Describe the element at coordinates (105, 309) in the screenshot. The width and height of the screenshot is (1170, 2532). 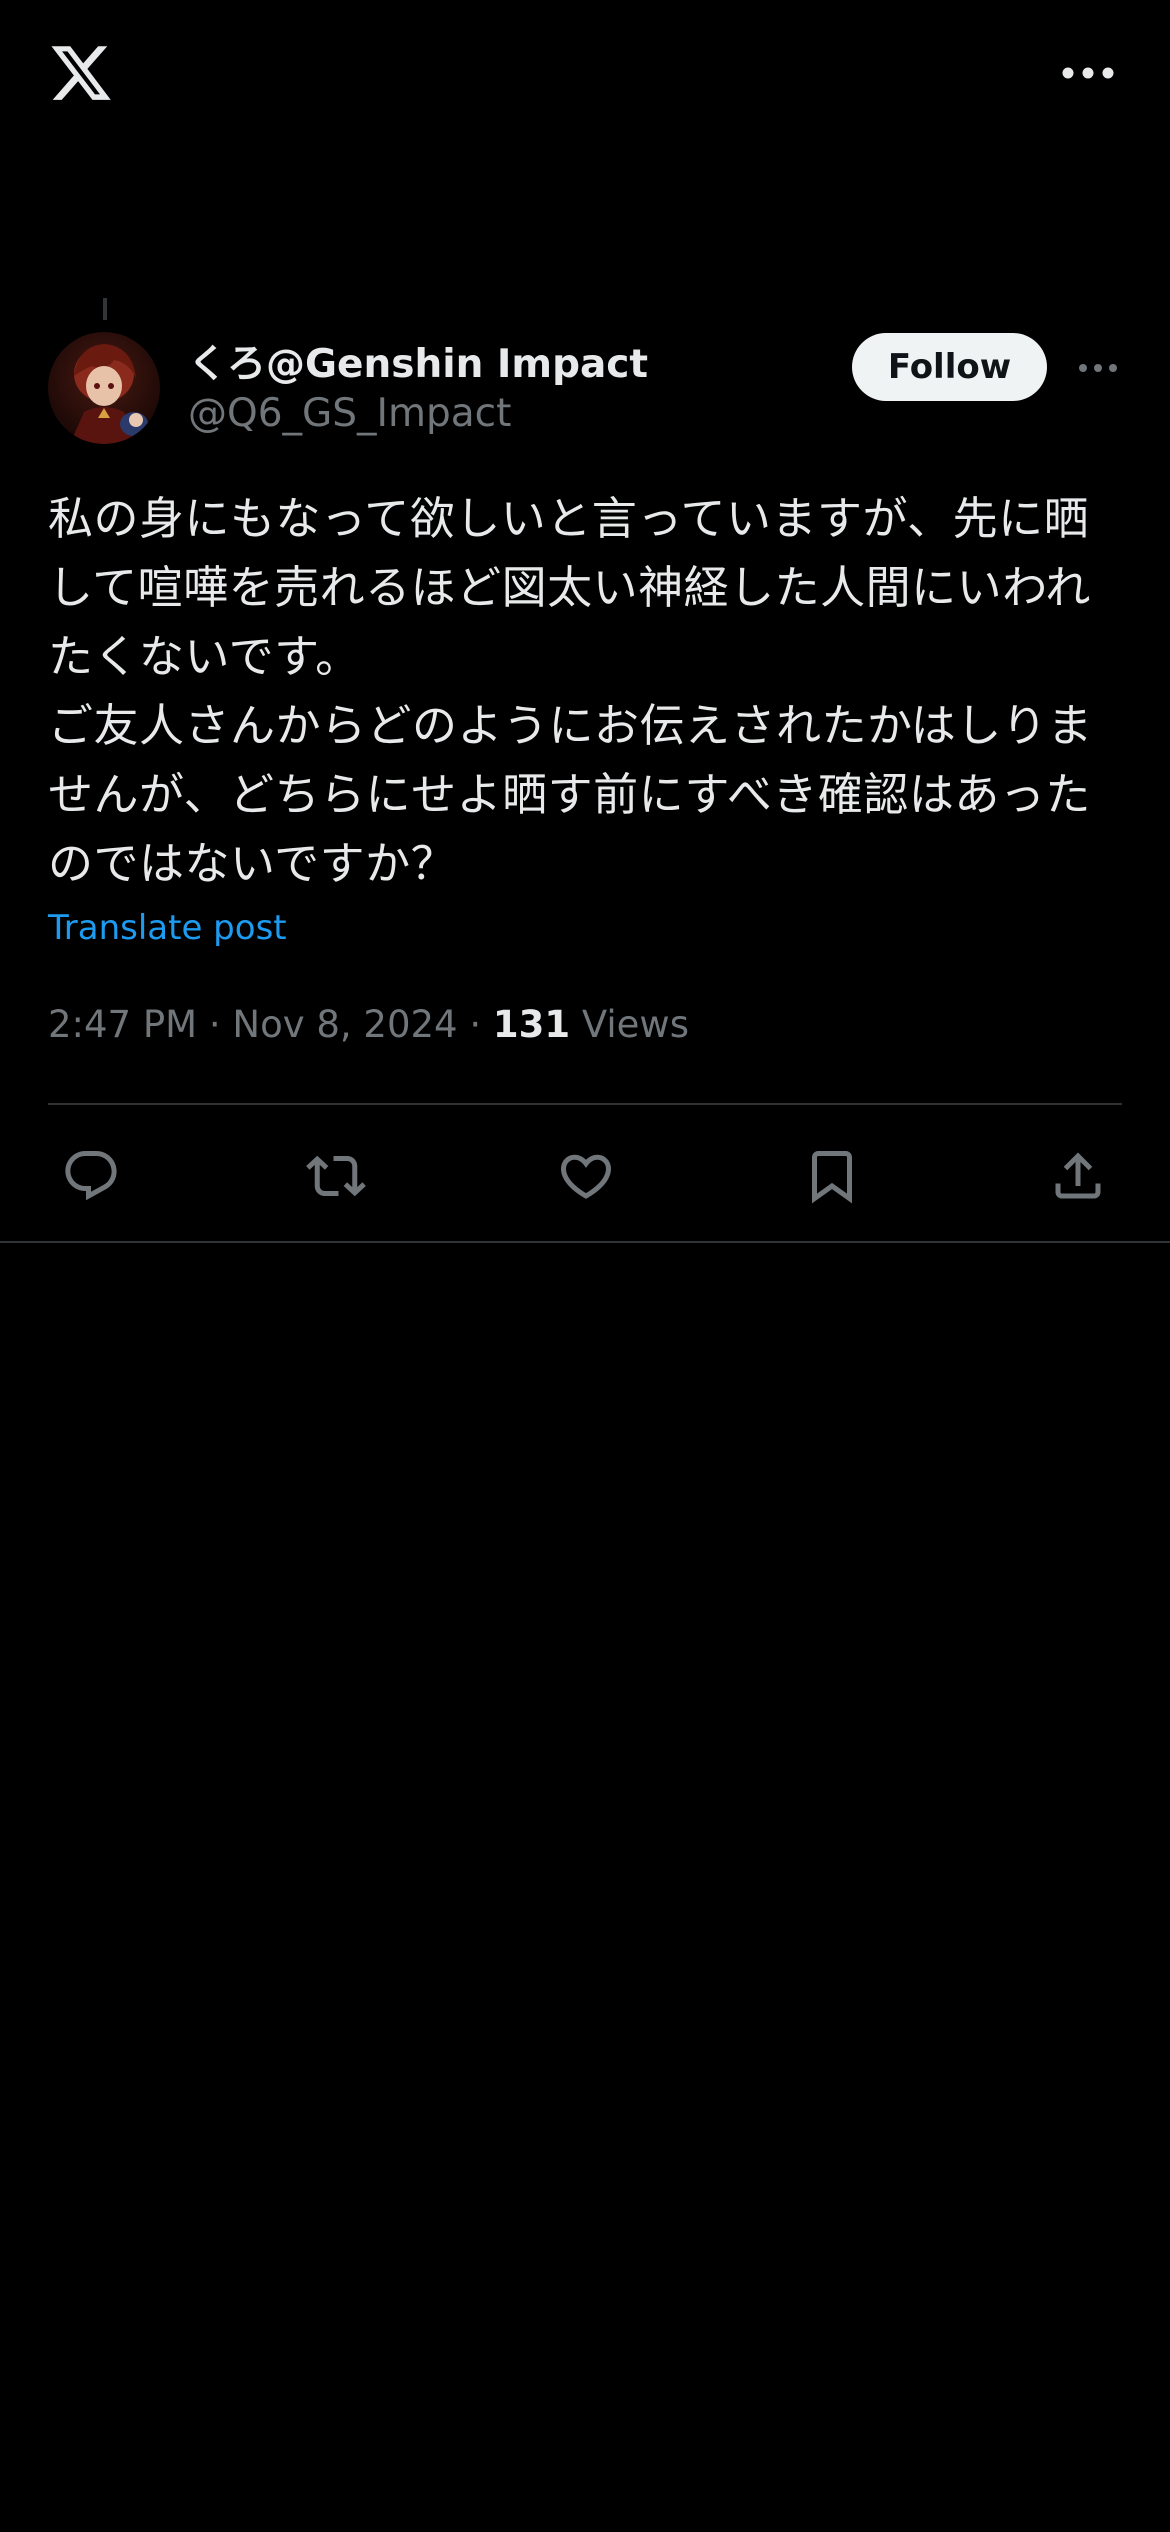
I see `thread-connector-line` at that location.